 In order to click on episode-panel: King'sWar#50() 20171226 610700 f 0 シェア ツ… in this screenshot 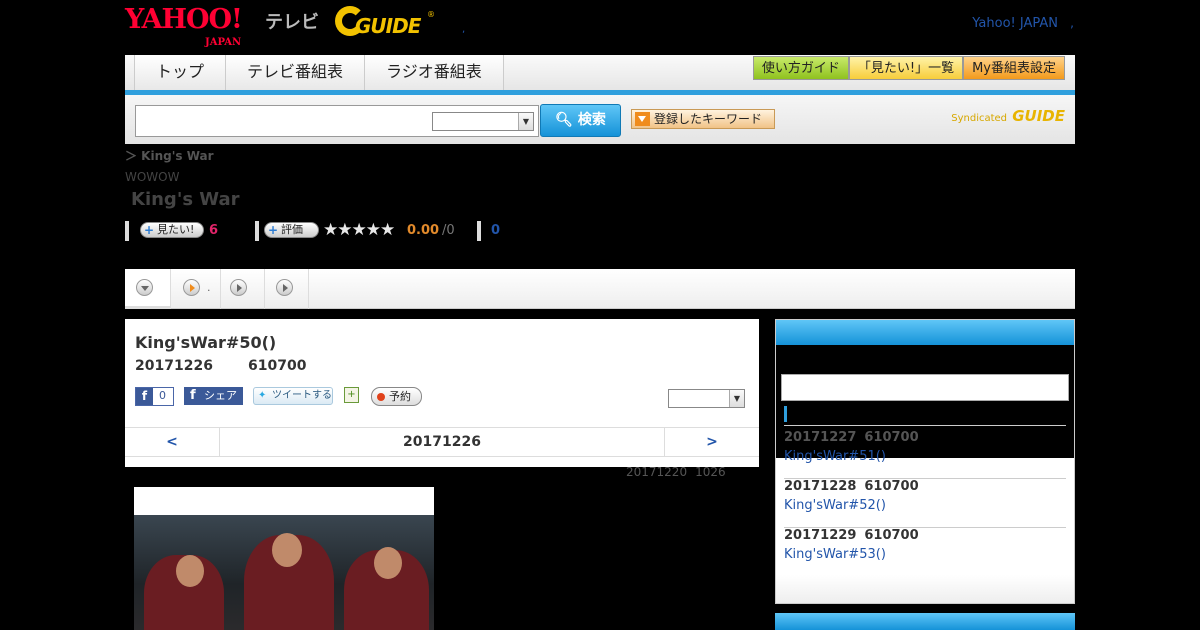, I will do `click(442, 393)`.